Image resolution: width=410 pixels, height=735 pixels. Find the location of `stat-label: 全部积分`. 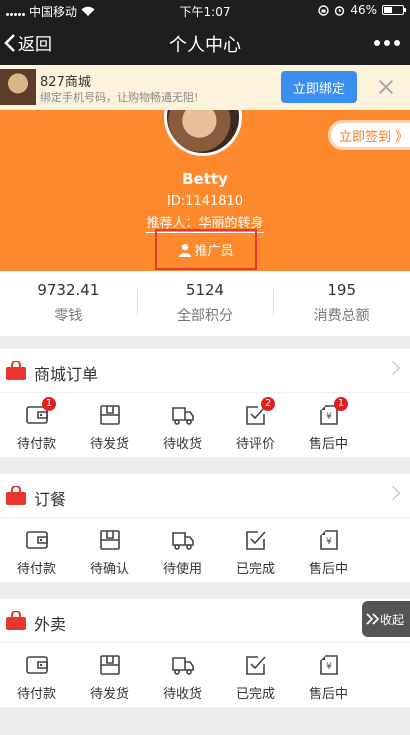

stat-label: 全部积分 is located at coordinates (205, 316).